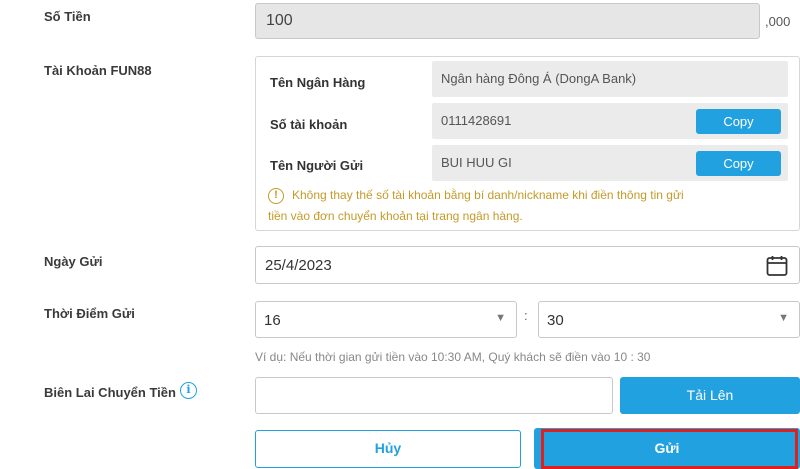 This screenshot has height=469, width=800. What do you see at coordinates (73, 261) in the screenshot?
I see `deposit-date-label: Ngày Gửi` at bounding box center [73, 261].